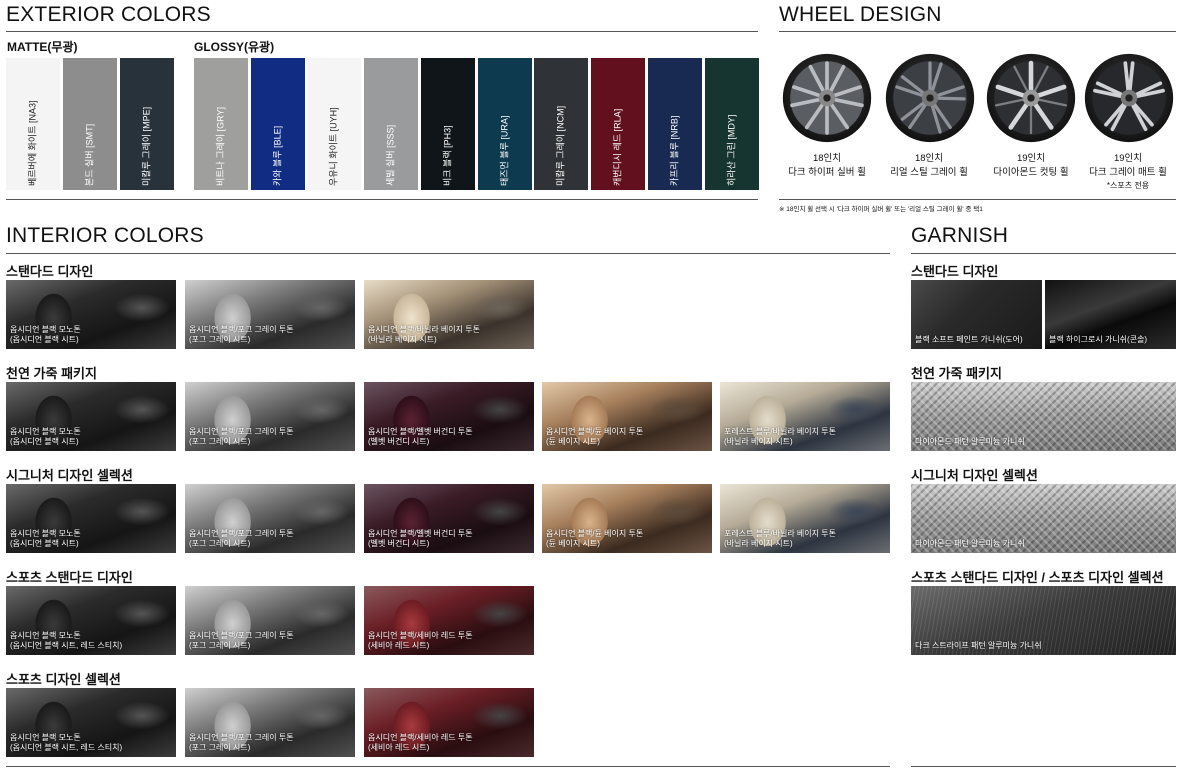 This screenshot has height=772, width=1188. What do you see at coordinates (974, 475) in the screenshot?
I see `garnish-section-label: 시그니처 디자인 셀렉션` at bounding box center [974, 475].